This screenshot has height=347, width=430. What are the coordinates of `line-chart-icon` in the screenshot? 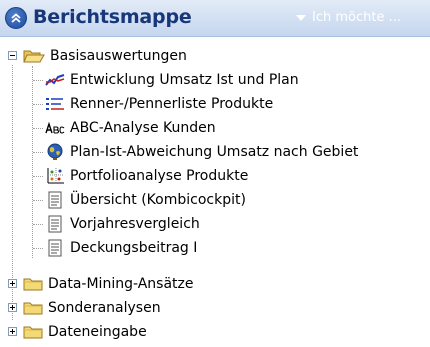 It's located at (55, 80).